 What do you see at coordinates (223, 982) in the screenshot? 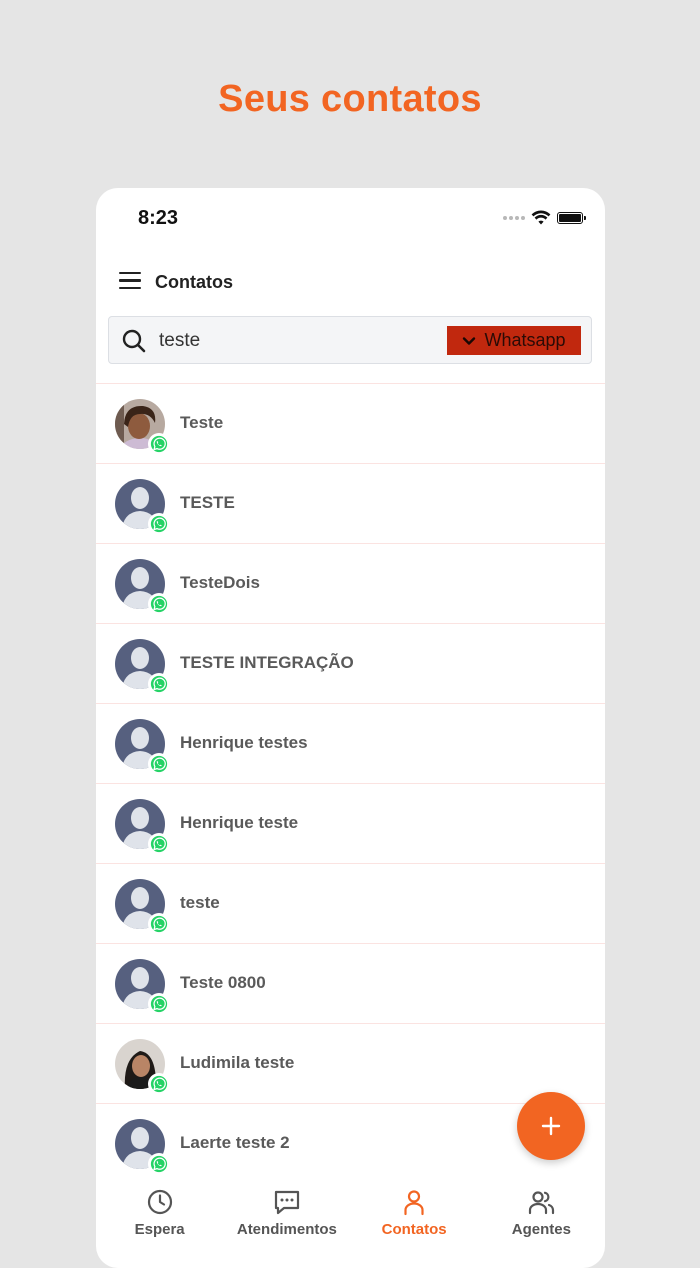
I see `contact-name: Teste 0800` at bounding box center [223, 982].